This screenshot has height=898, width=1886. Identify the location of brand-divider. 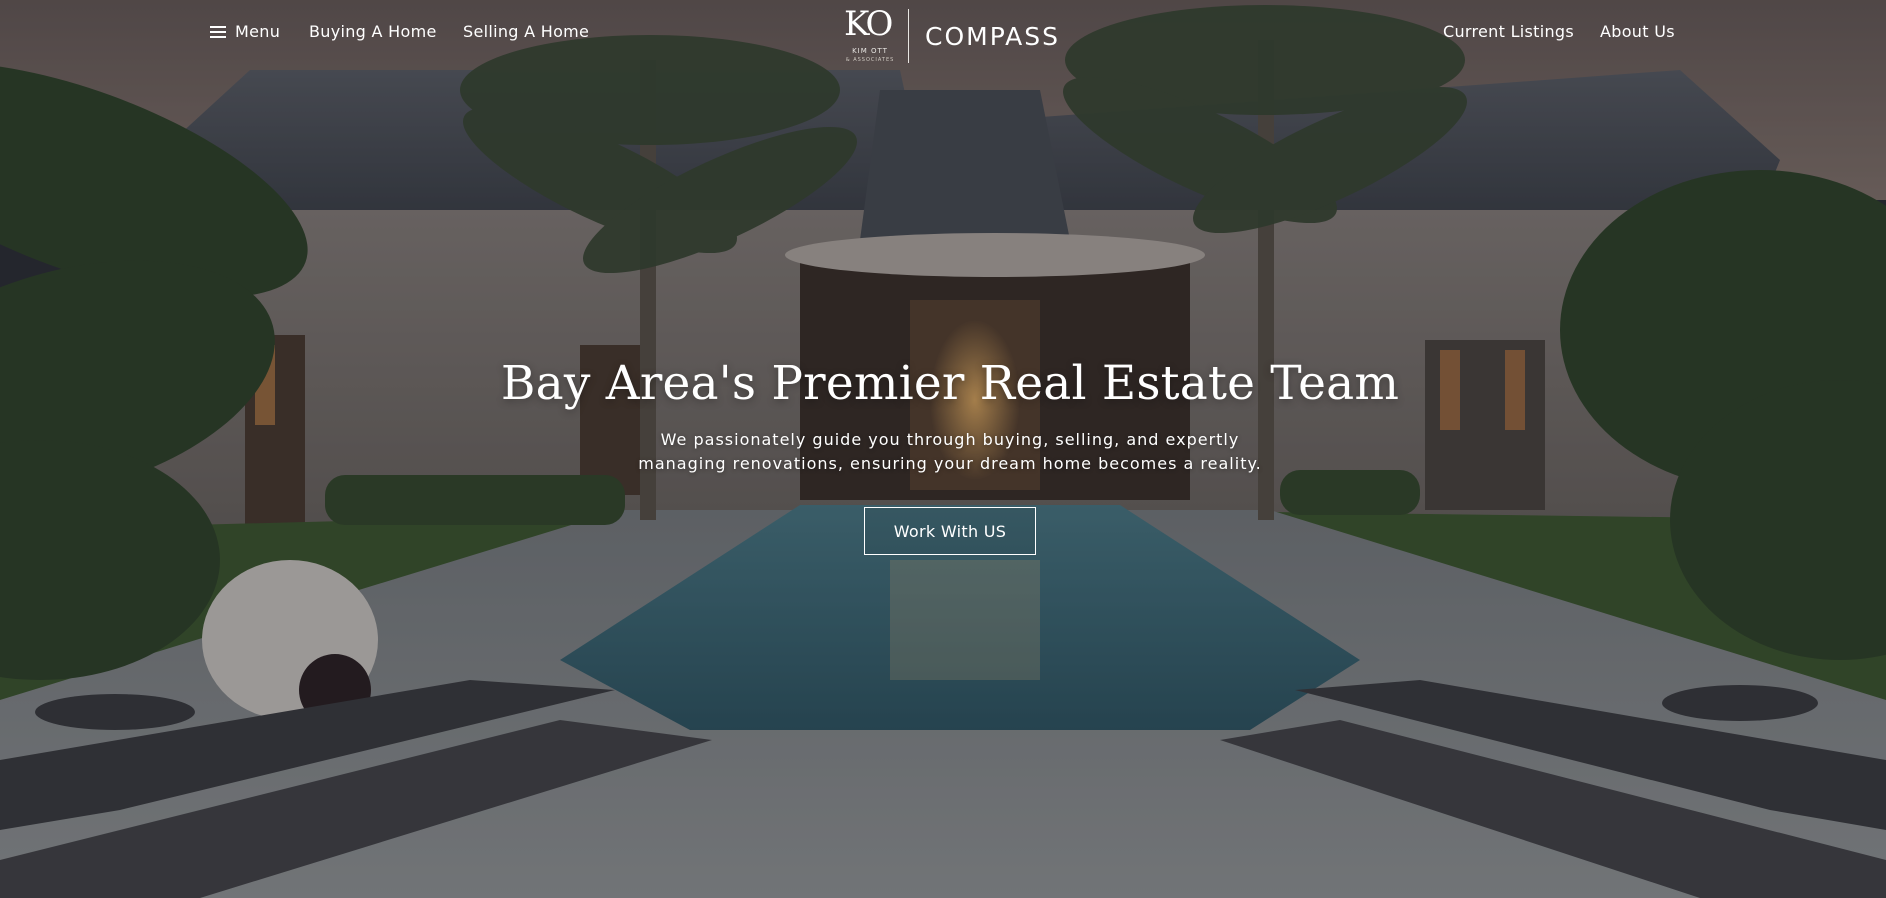
(908, 36).